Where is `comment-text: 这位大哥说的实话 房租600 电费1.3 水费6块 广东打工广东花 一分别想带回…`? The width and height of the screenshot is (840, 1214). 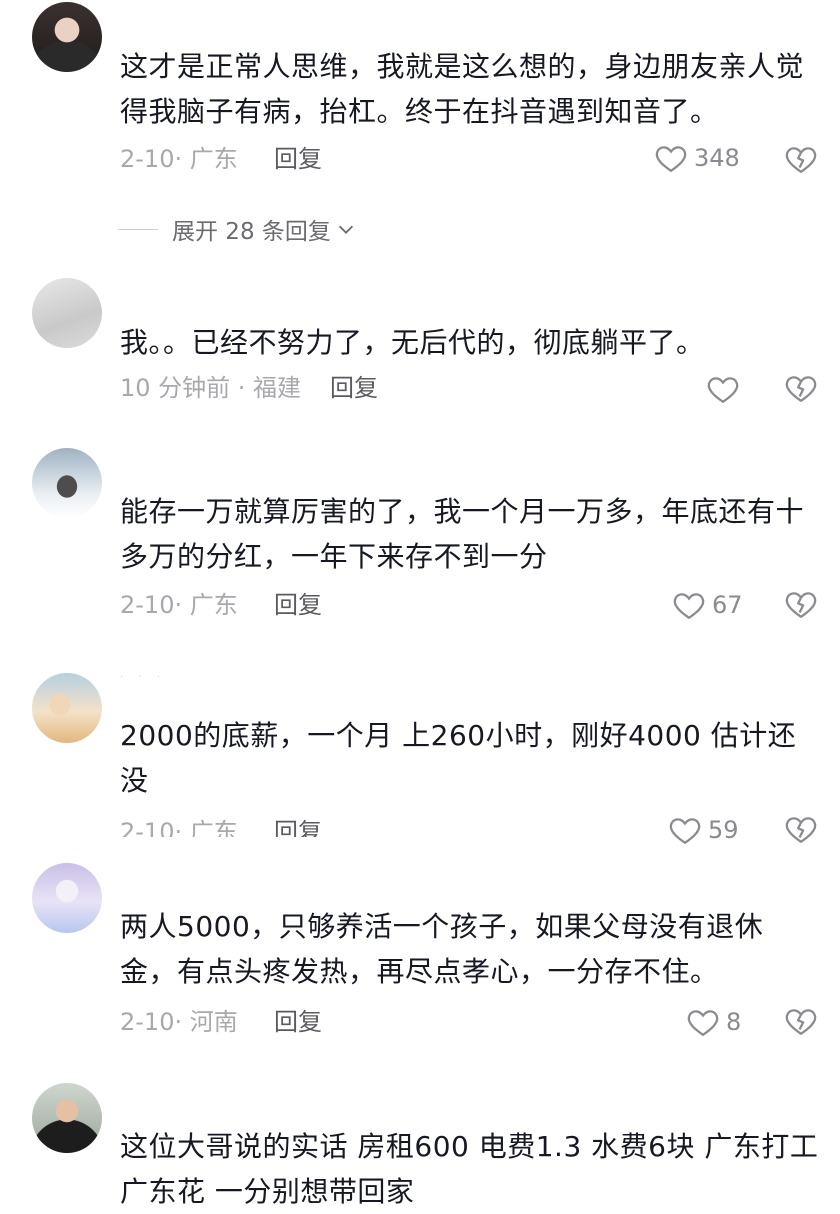
comment-text: 这位大哥说的实话 房租600 电费1.3 水费6块 广东打工广东花 一分别想带回… is located at coordinates (469, 1169).